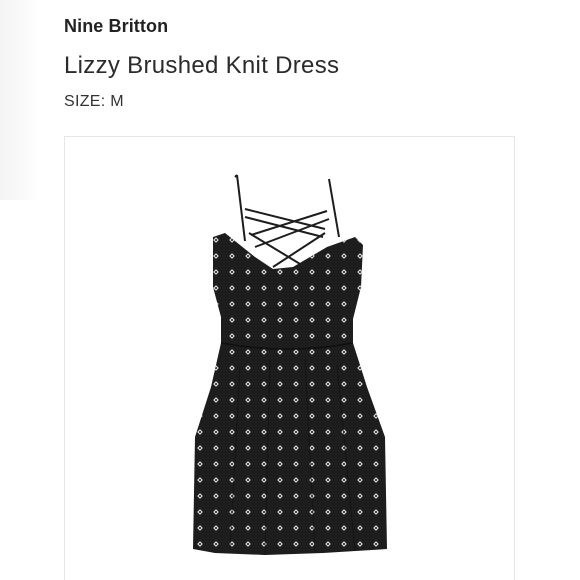 Image resolution: width=580 pixels, height=580 pixels. I want to click on product-title: Lizzy Brushed Knit Dress, so click(202, 65).